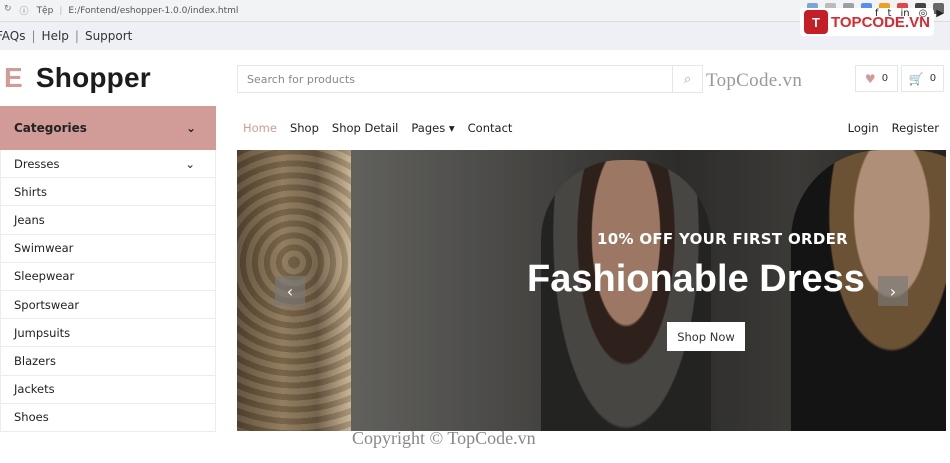 The width and height of the screenshot is (950, 463). Describe the element at coordinates (42, 332) in the screenshot. I see `category-label: Jumpsuits` at that location.